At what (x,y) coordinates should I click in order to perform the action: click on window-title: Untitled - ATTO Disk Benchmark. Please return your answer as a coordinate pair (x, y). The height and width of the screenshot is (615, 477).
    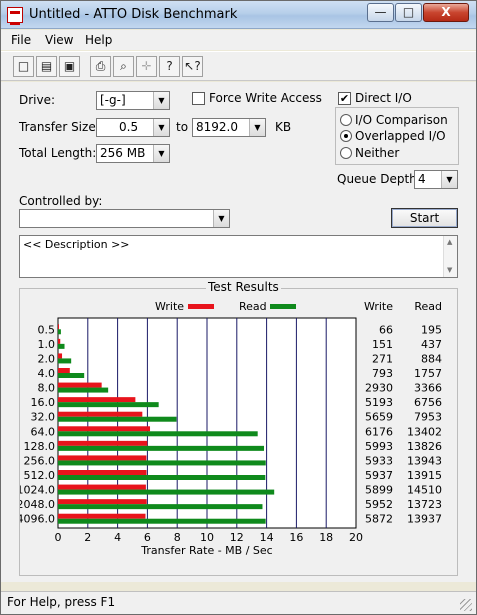
    Looking at the image, I should click on (133, 14).